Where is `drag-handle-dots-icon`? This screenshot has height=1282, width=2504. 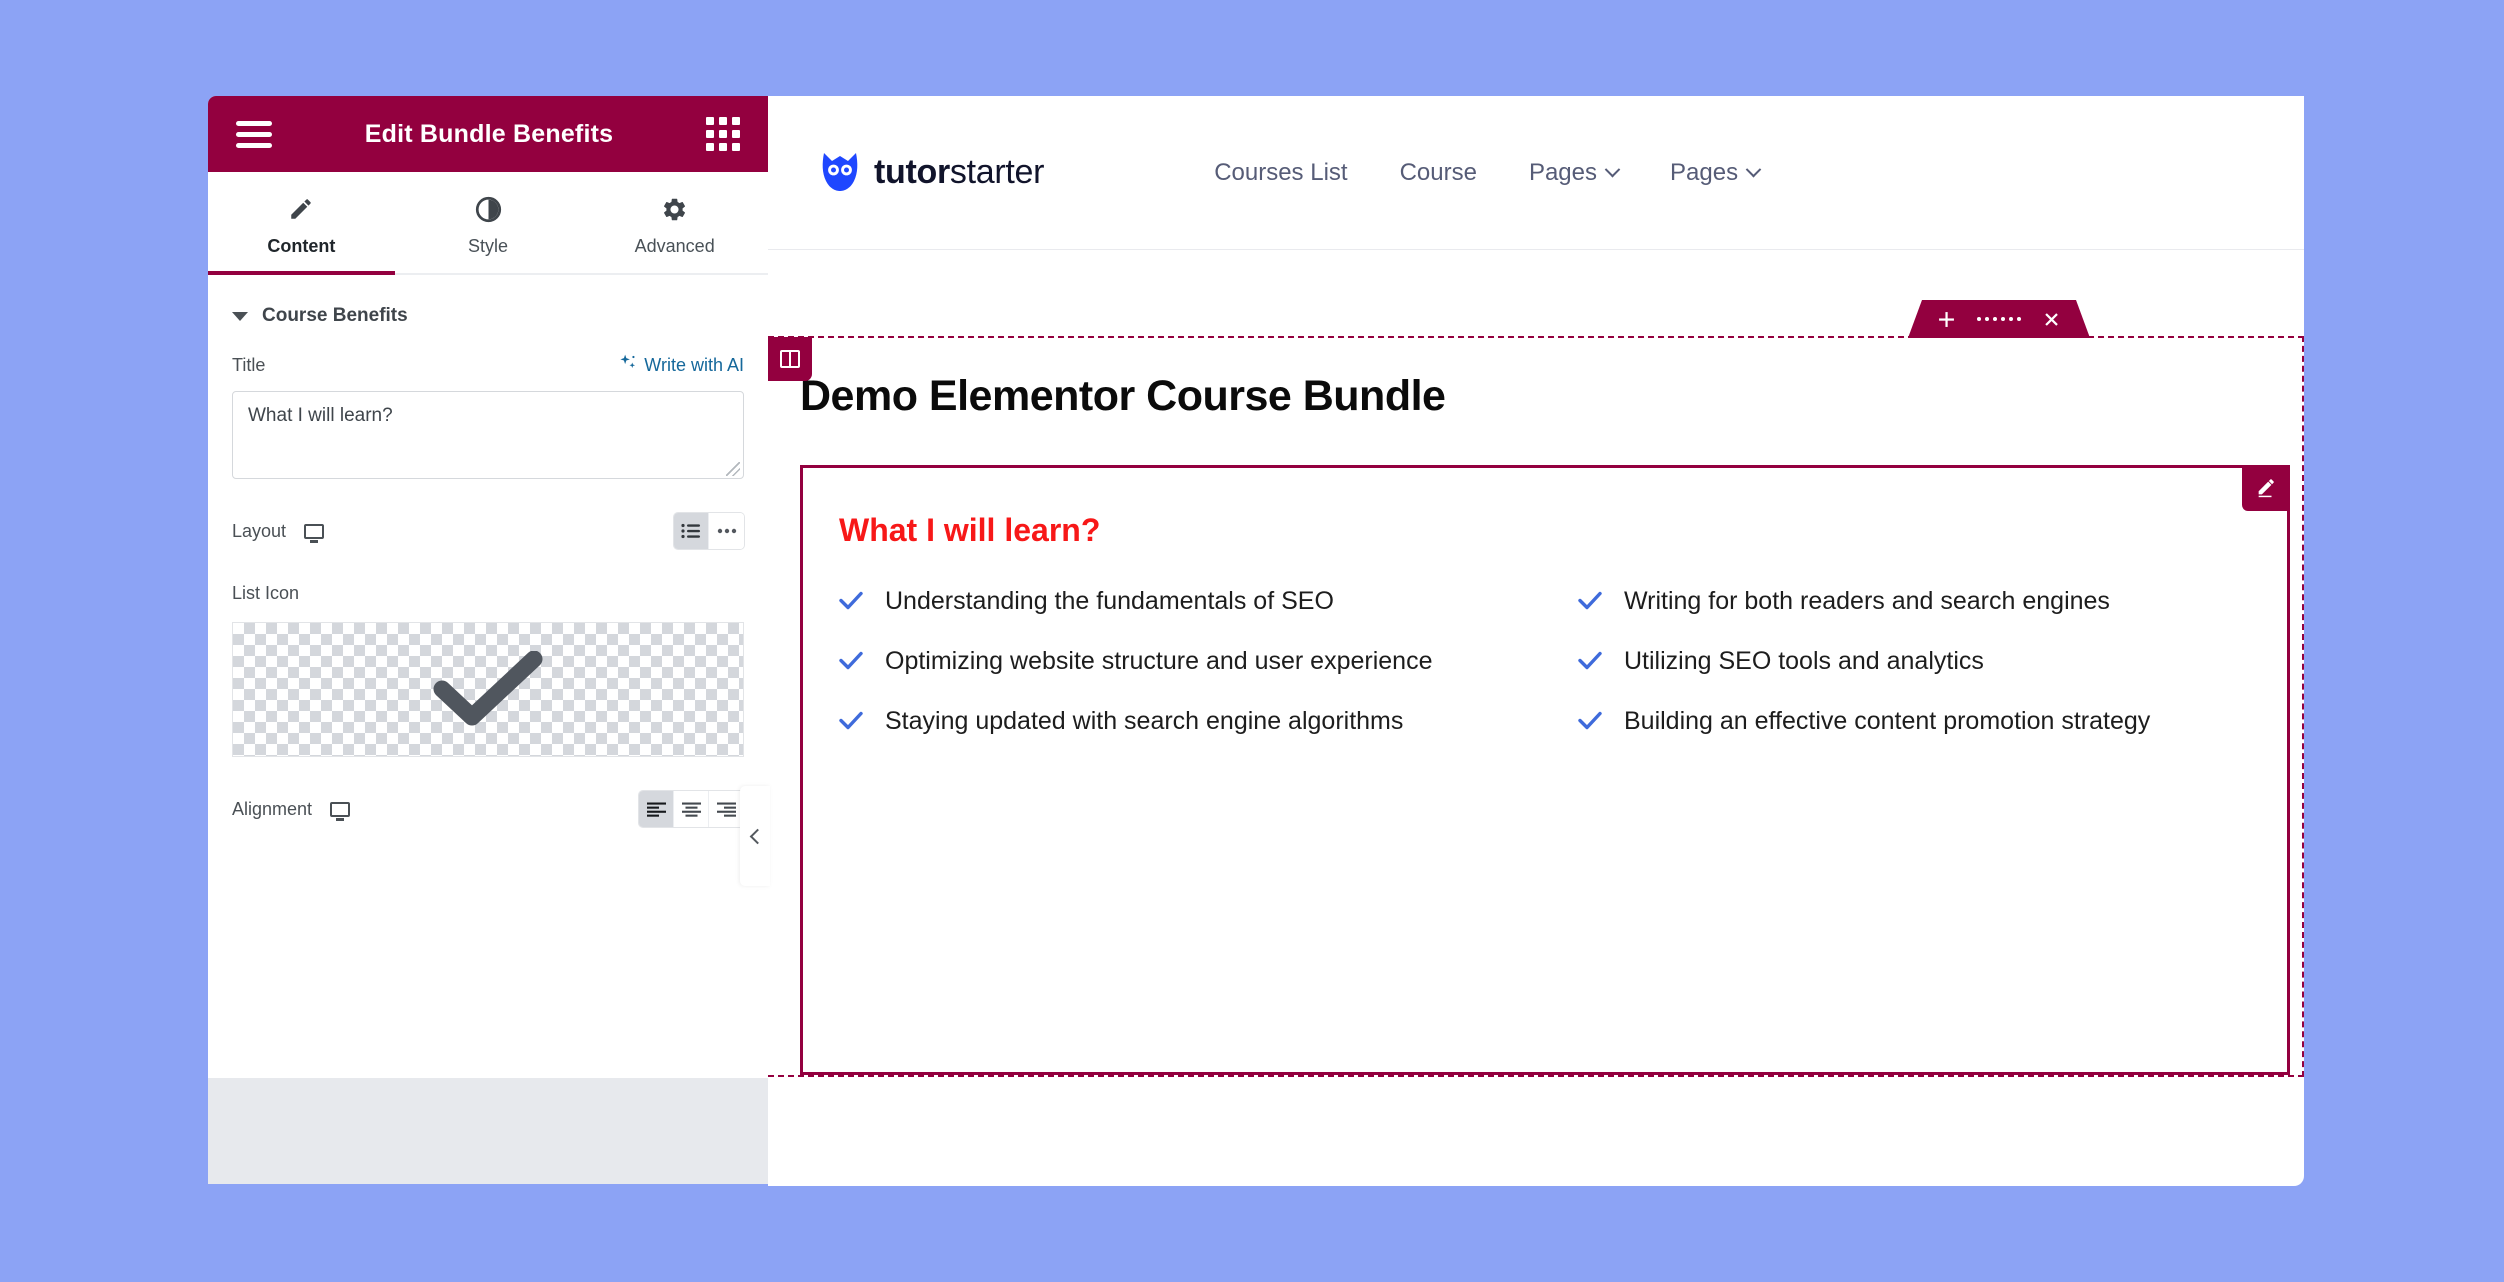
drag-handle-dots-icon is located at coordinates (1999, 319).